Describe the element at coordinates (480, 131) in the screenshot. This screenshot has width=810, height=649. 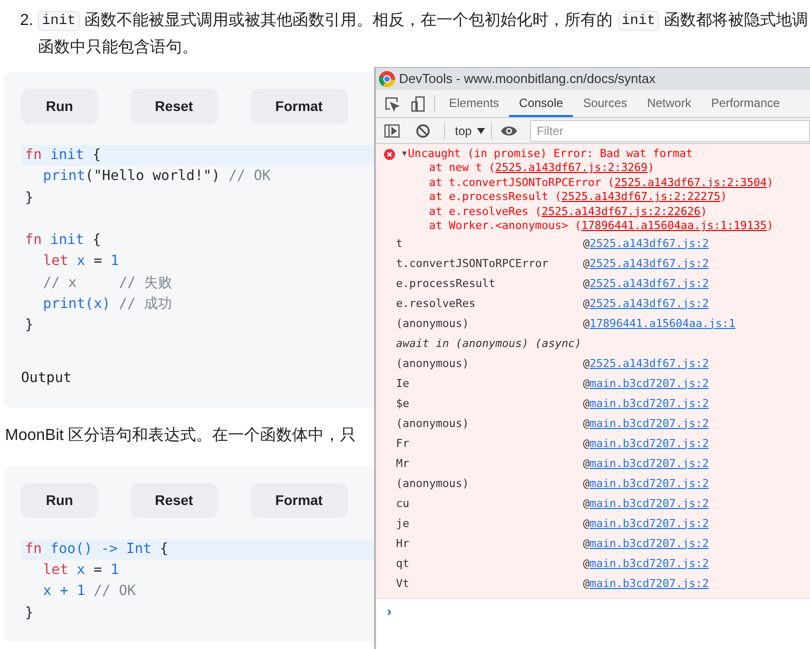
I see `caret-icon` at that location.